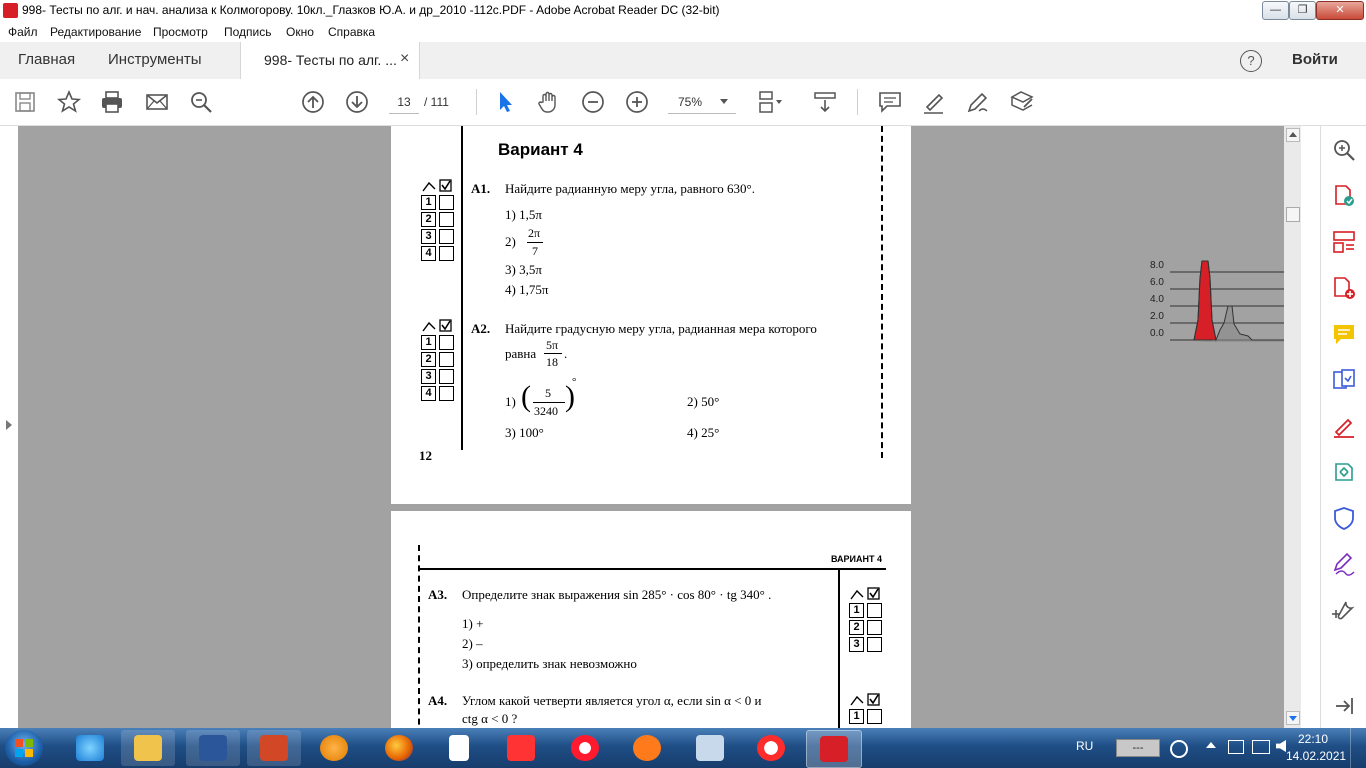  What do you see at coordinates (1179, 749) in the screenshot?
I see `power-plug-icon` at bounding box center [1179, 749].